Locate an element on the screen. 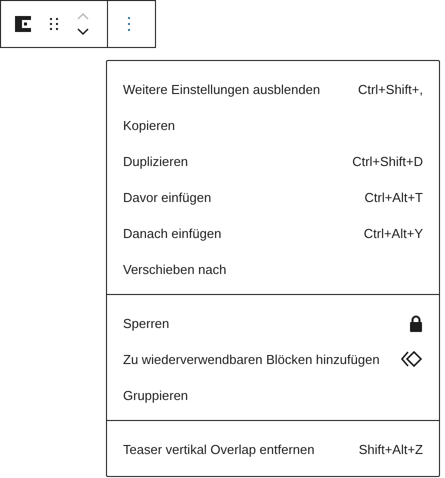 This screenshot has height=478, width=445. reusable-block-icon is located at coordinates (412, 359).